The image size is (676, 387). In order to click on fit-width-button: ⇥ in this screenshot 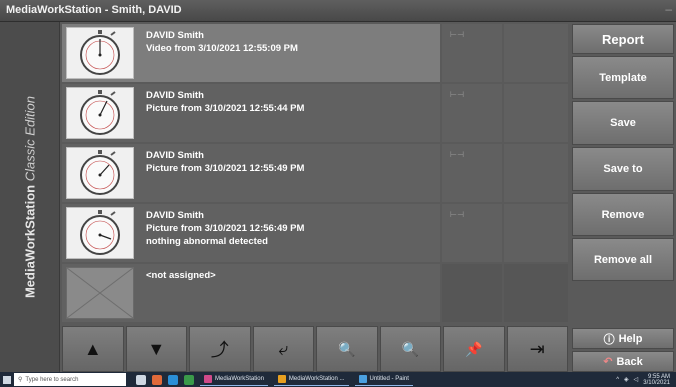, I will do `click(537, 349)`.